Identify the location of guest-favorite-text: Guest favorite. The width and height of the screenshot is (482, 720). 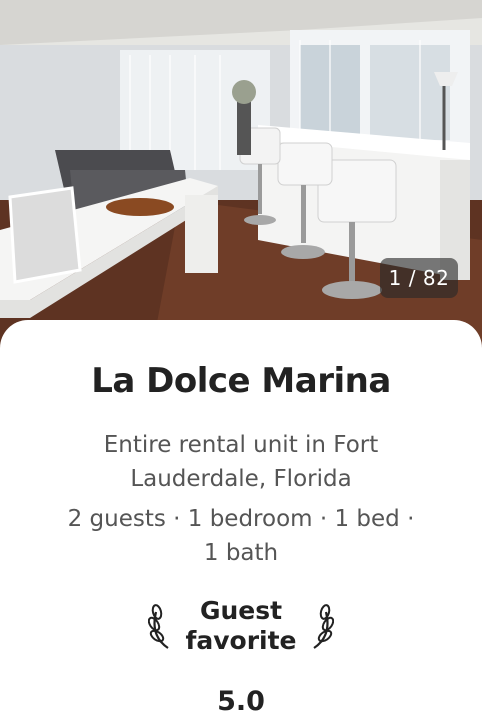
(241, 626).